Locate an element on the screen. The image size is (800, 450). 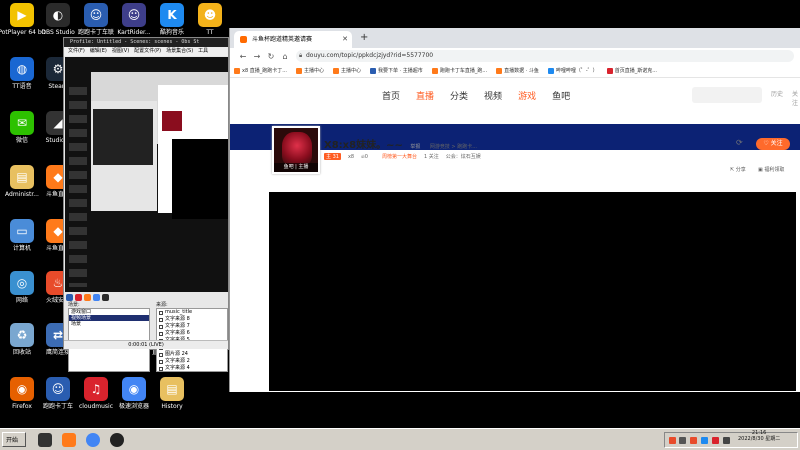
obs-menu-item: 场景集合(S) is located at coordinates (179, 51).